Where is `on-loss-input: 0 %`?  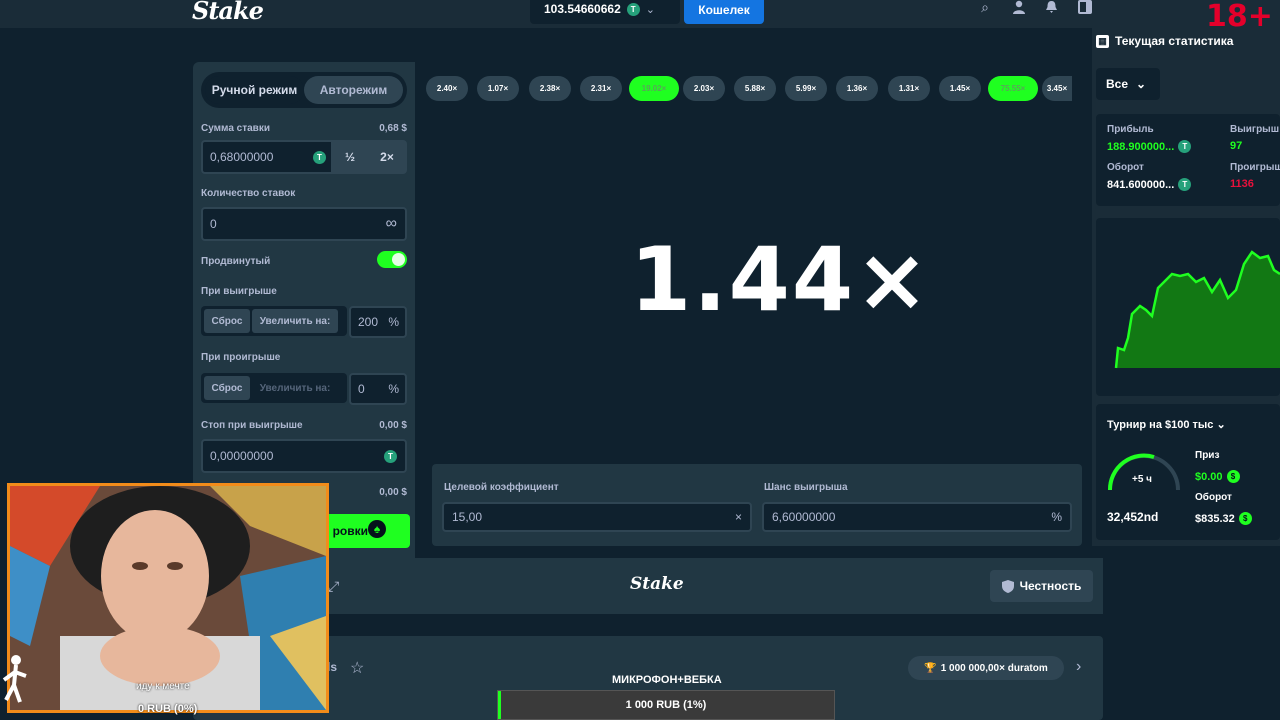 on-loss-input: 0 % is located at coordinates (378, 389).